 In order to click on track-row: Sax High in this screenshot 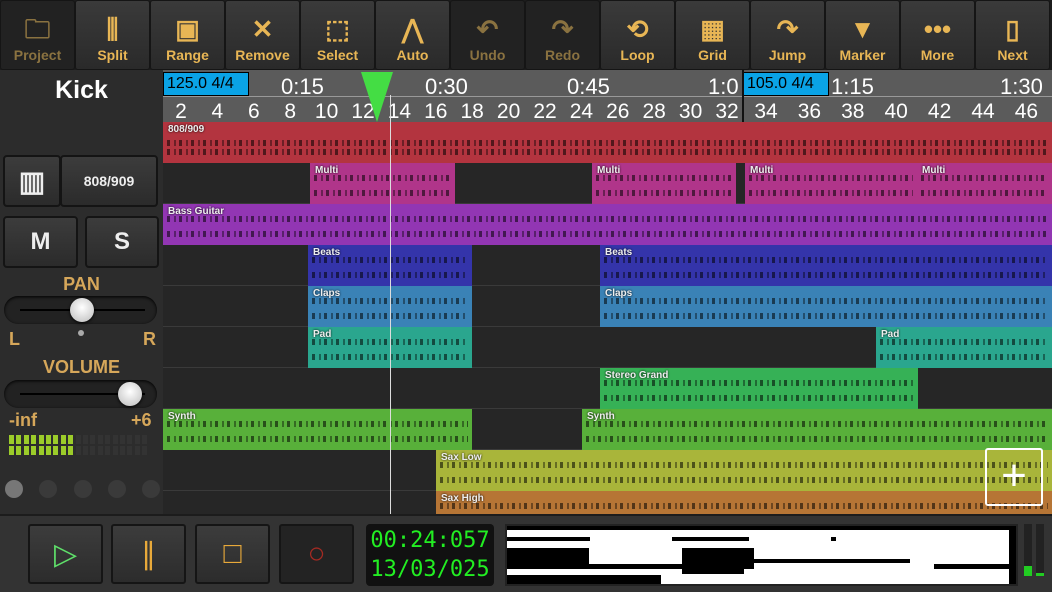, I will do `click(607, 502)`.